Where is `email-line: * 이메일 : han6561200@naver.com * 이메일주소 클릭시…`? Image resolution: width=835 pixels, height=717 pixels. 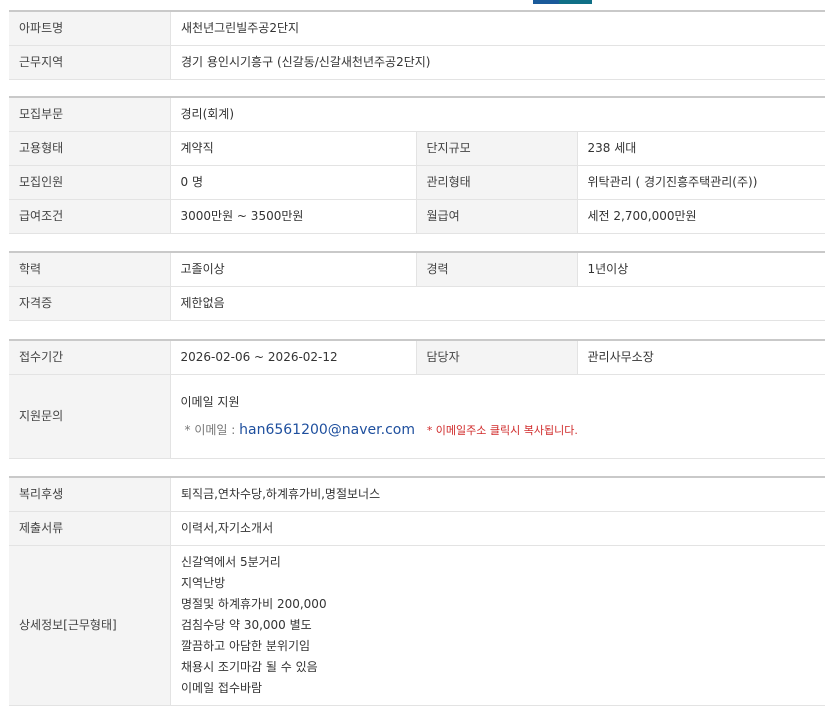
email-line: * 이메일 : han6561200@naver.com * 이메일주소 클릭시… is located at coordinates (498, 430).